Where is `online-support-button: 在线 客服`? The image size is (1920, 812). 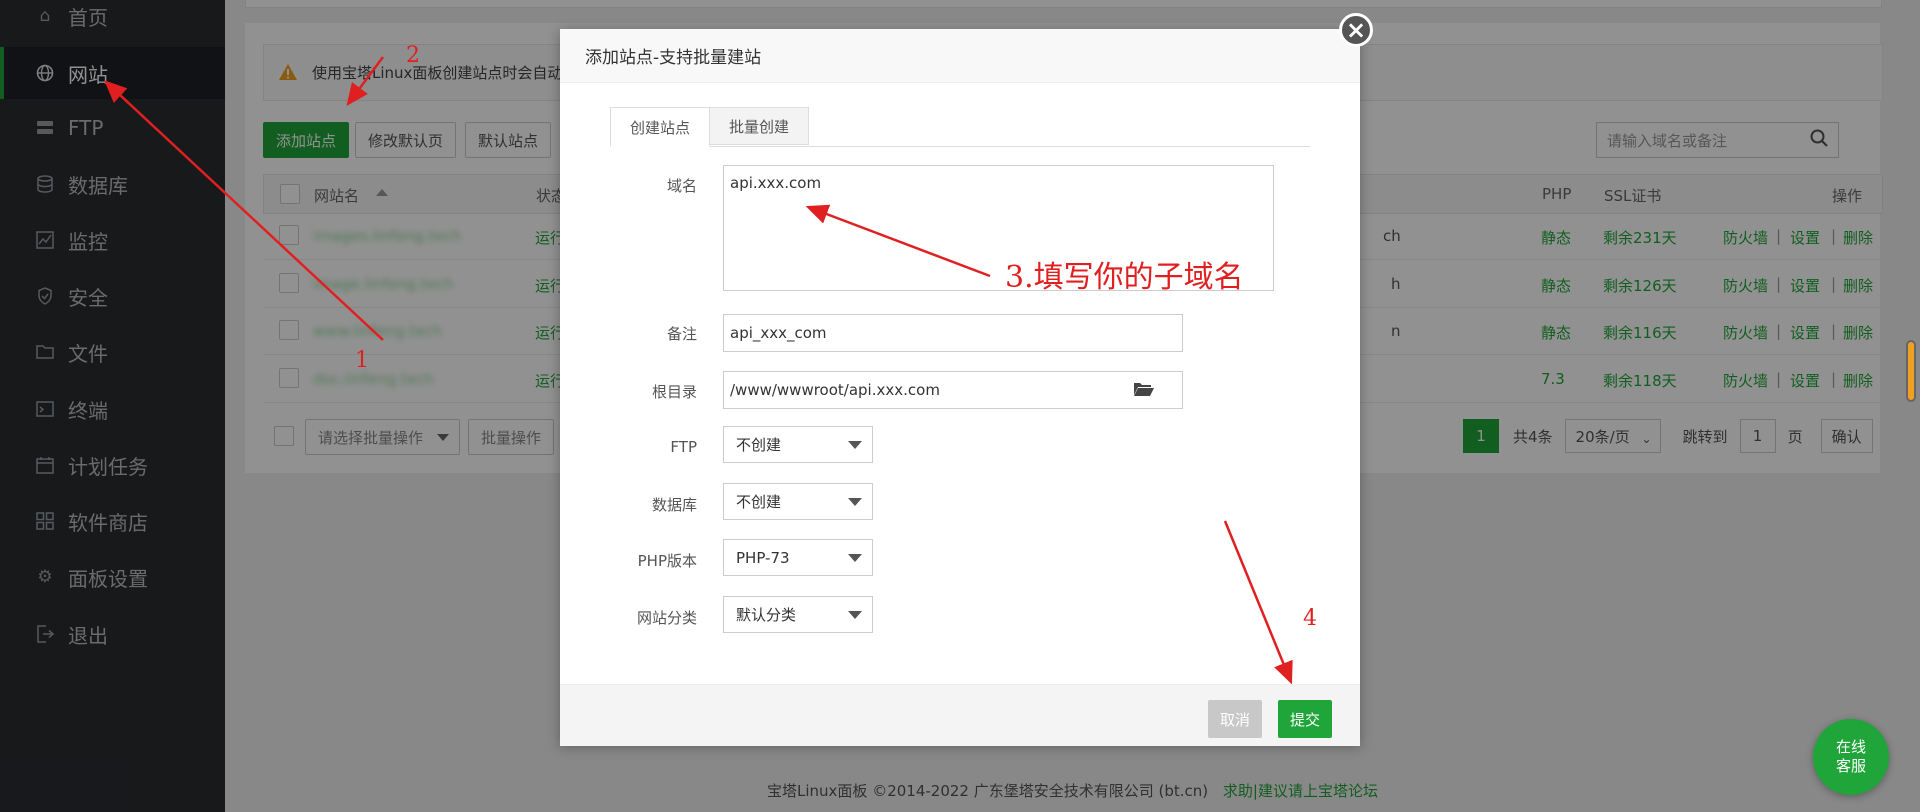 online-support-button: 在线 客服 is located at coordinates (1851, 757).